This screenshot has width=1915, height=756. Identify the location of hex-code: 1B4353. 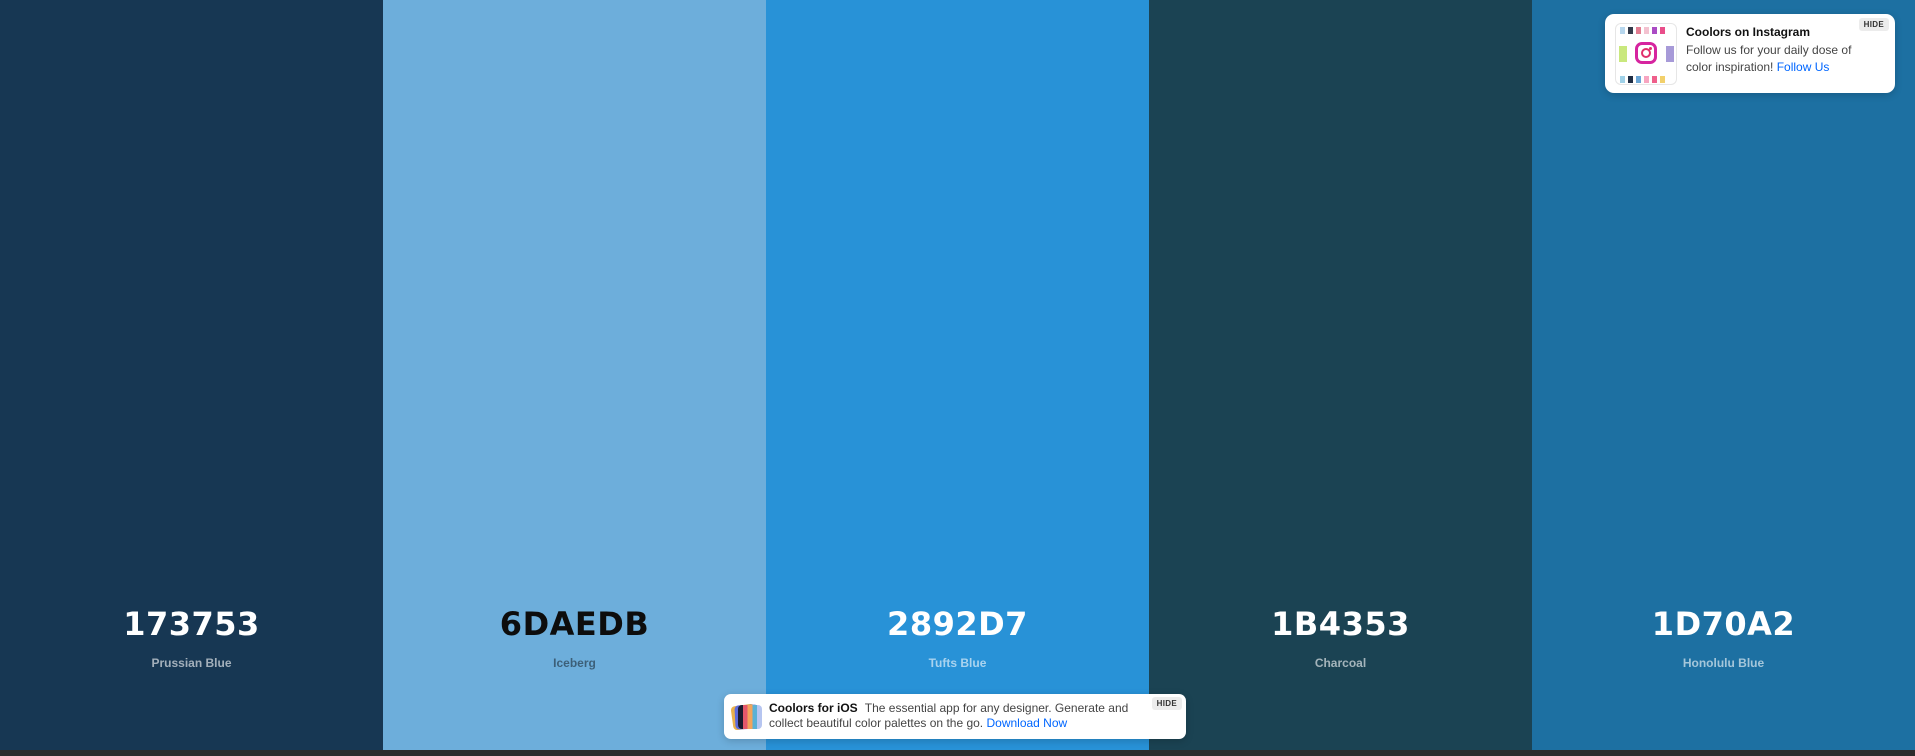
(1340, 624).